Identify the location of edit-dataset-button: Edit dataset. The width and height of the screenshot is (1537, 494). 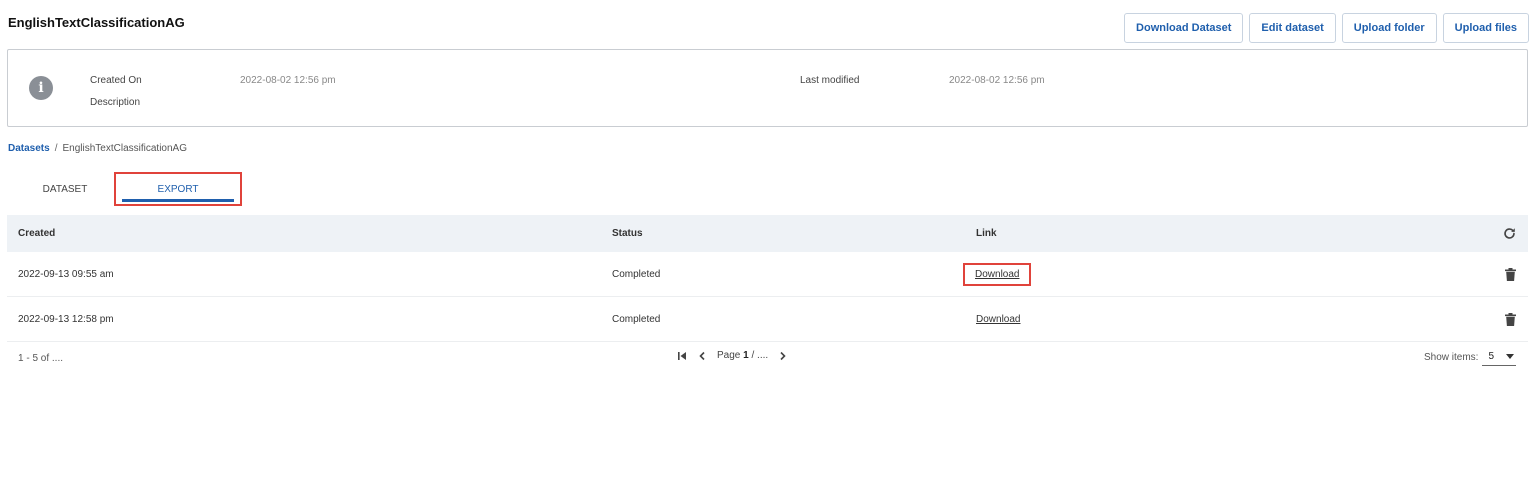
(1292, 28).